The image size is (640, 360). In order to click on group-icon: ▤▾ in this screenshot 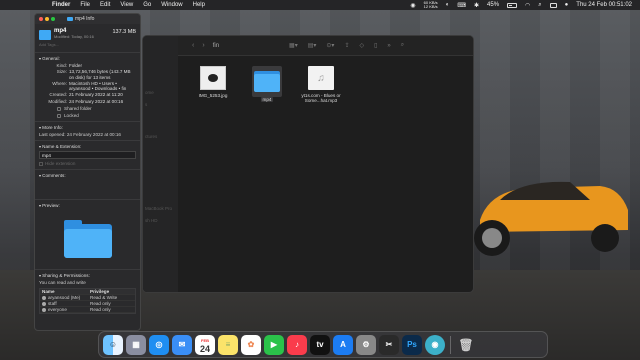, I will do `click(312, 45)`.